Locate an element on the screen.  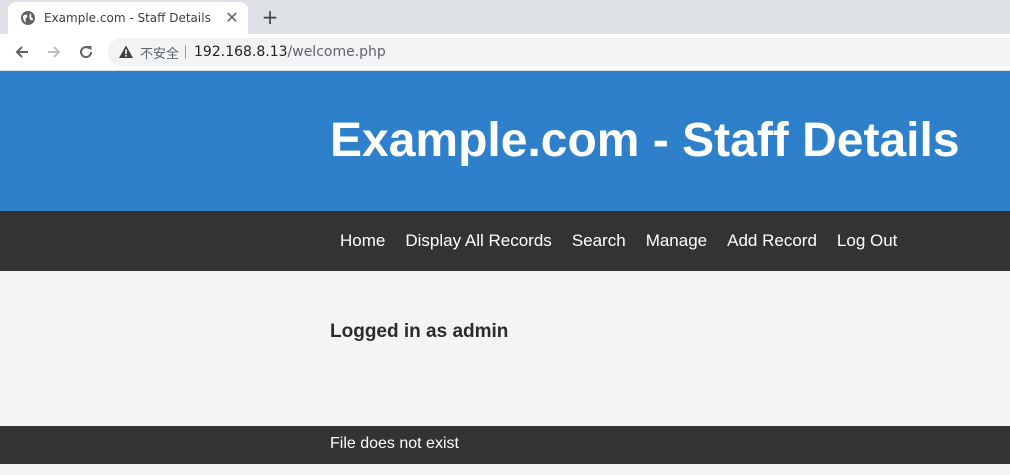
page-bottom-area is located at coordinates (505, 469).